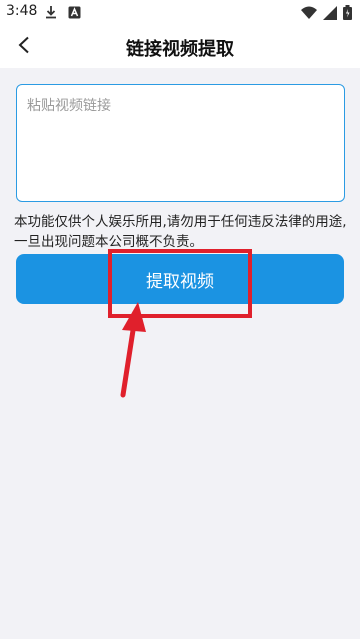 This screenshot has height=639, width=360. I want to click on status-icons-left, so click(62, 14).